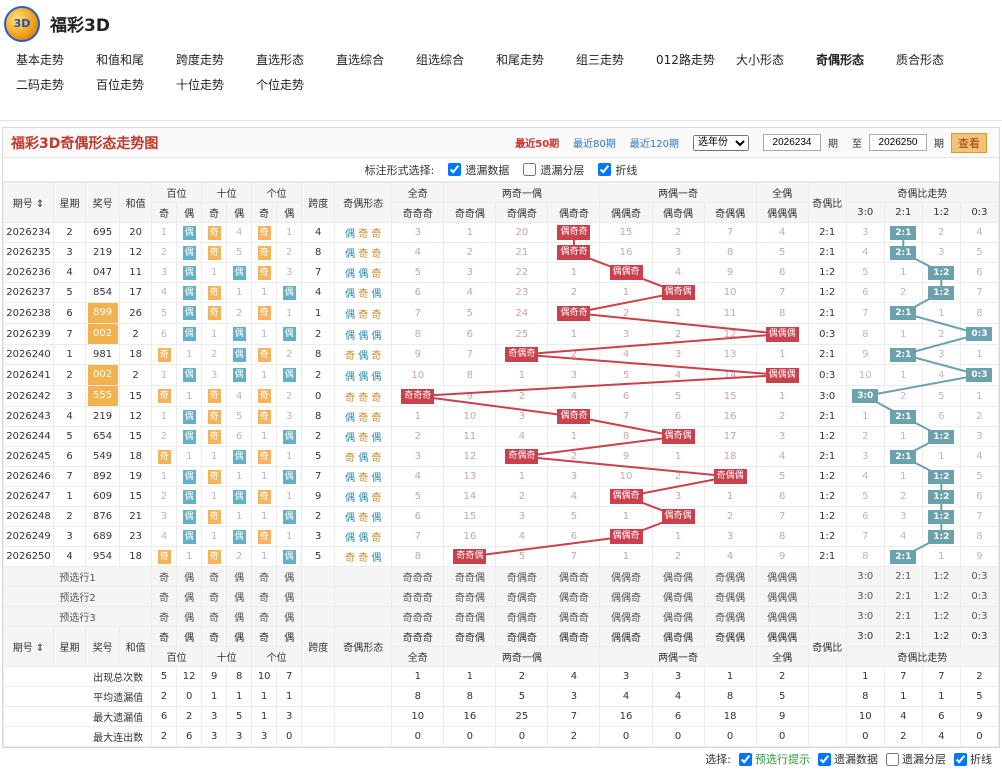 The height and width of the screenshot is (775, 1002). What do you see at coordinates (617, 170) in the screenshot?
I see `polyline-option: 折线` at bounding box center [617, 170].